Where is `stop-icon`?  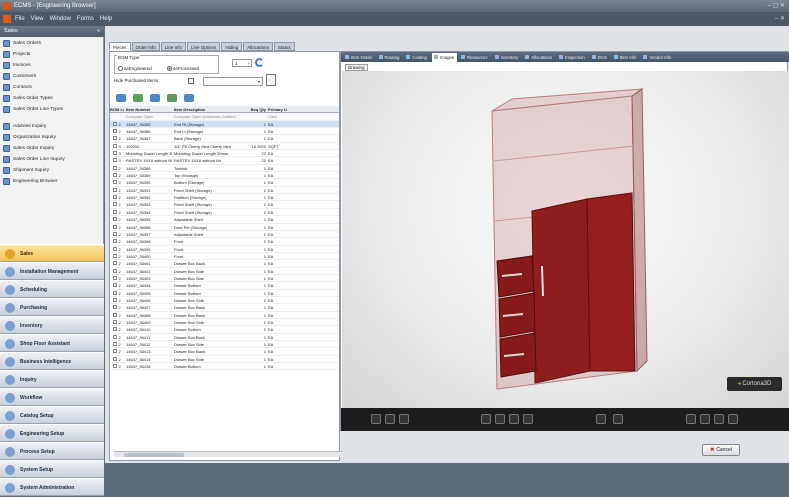
stop-icon is located at coordinates (733, 419).